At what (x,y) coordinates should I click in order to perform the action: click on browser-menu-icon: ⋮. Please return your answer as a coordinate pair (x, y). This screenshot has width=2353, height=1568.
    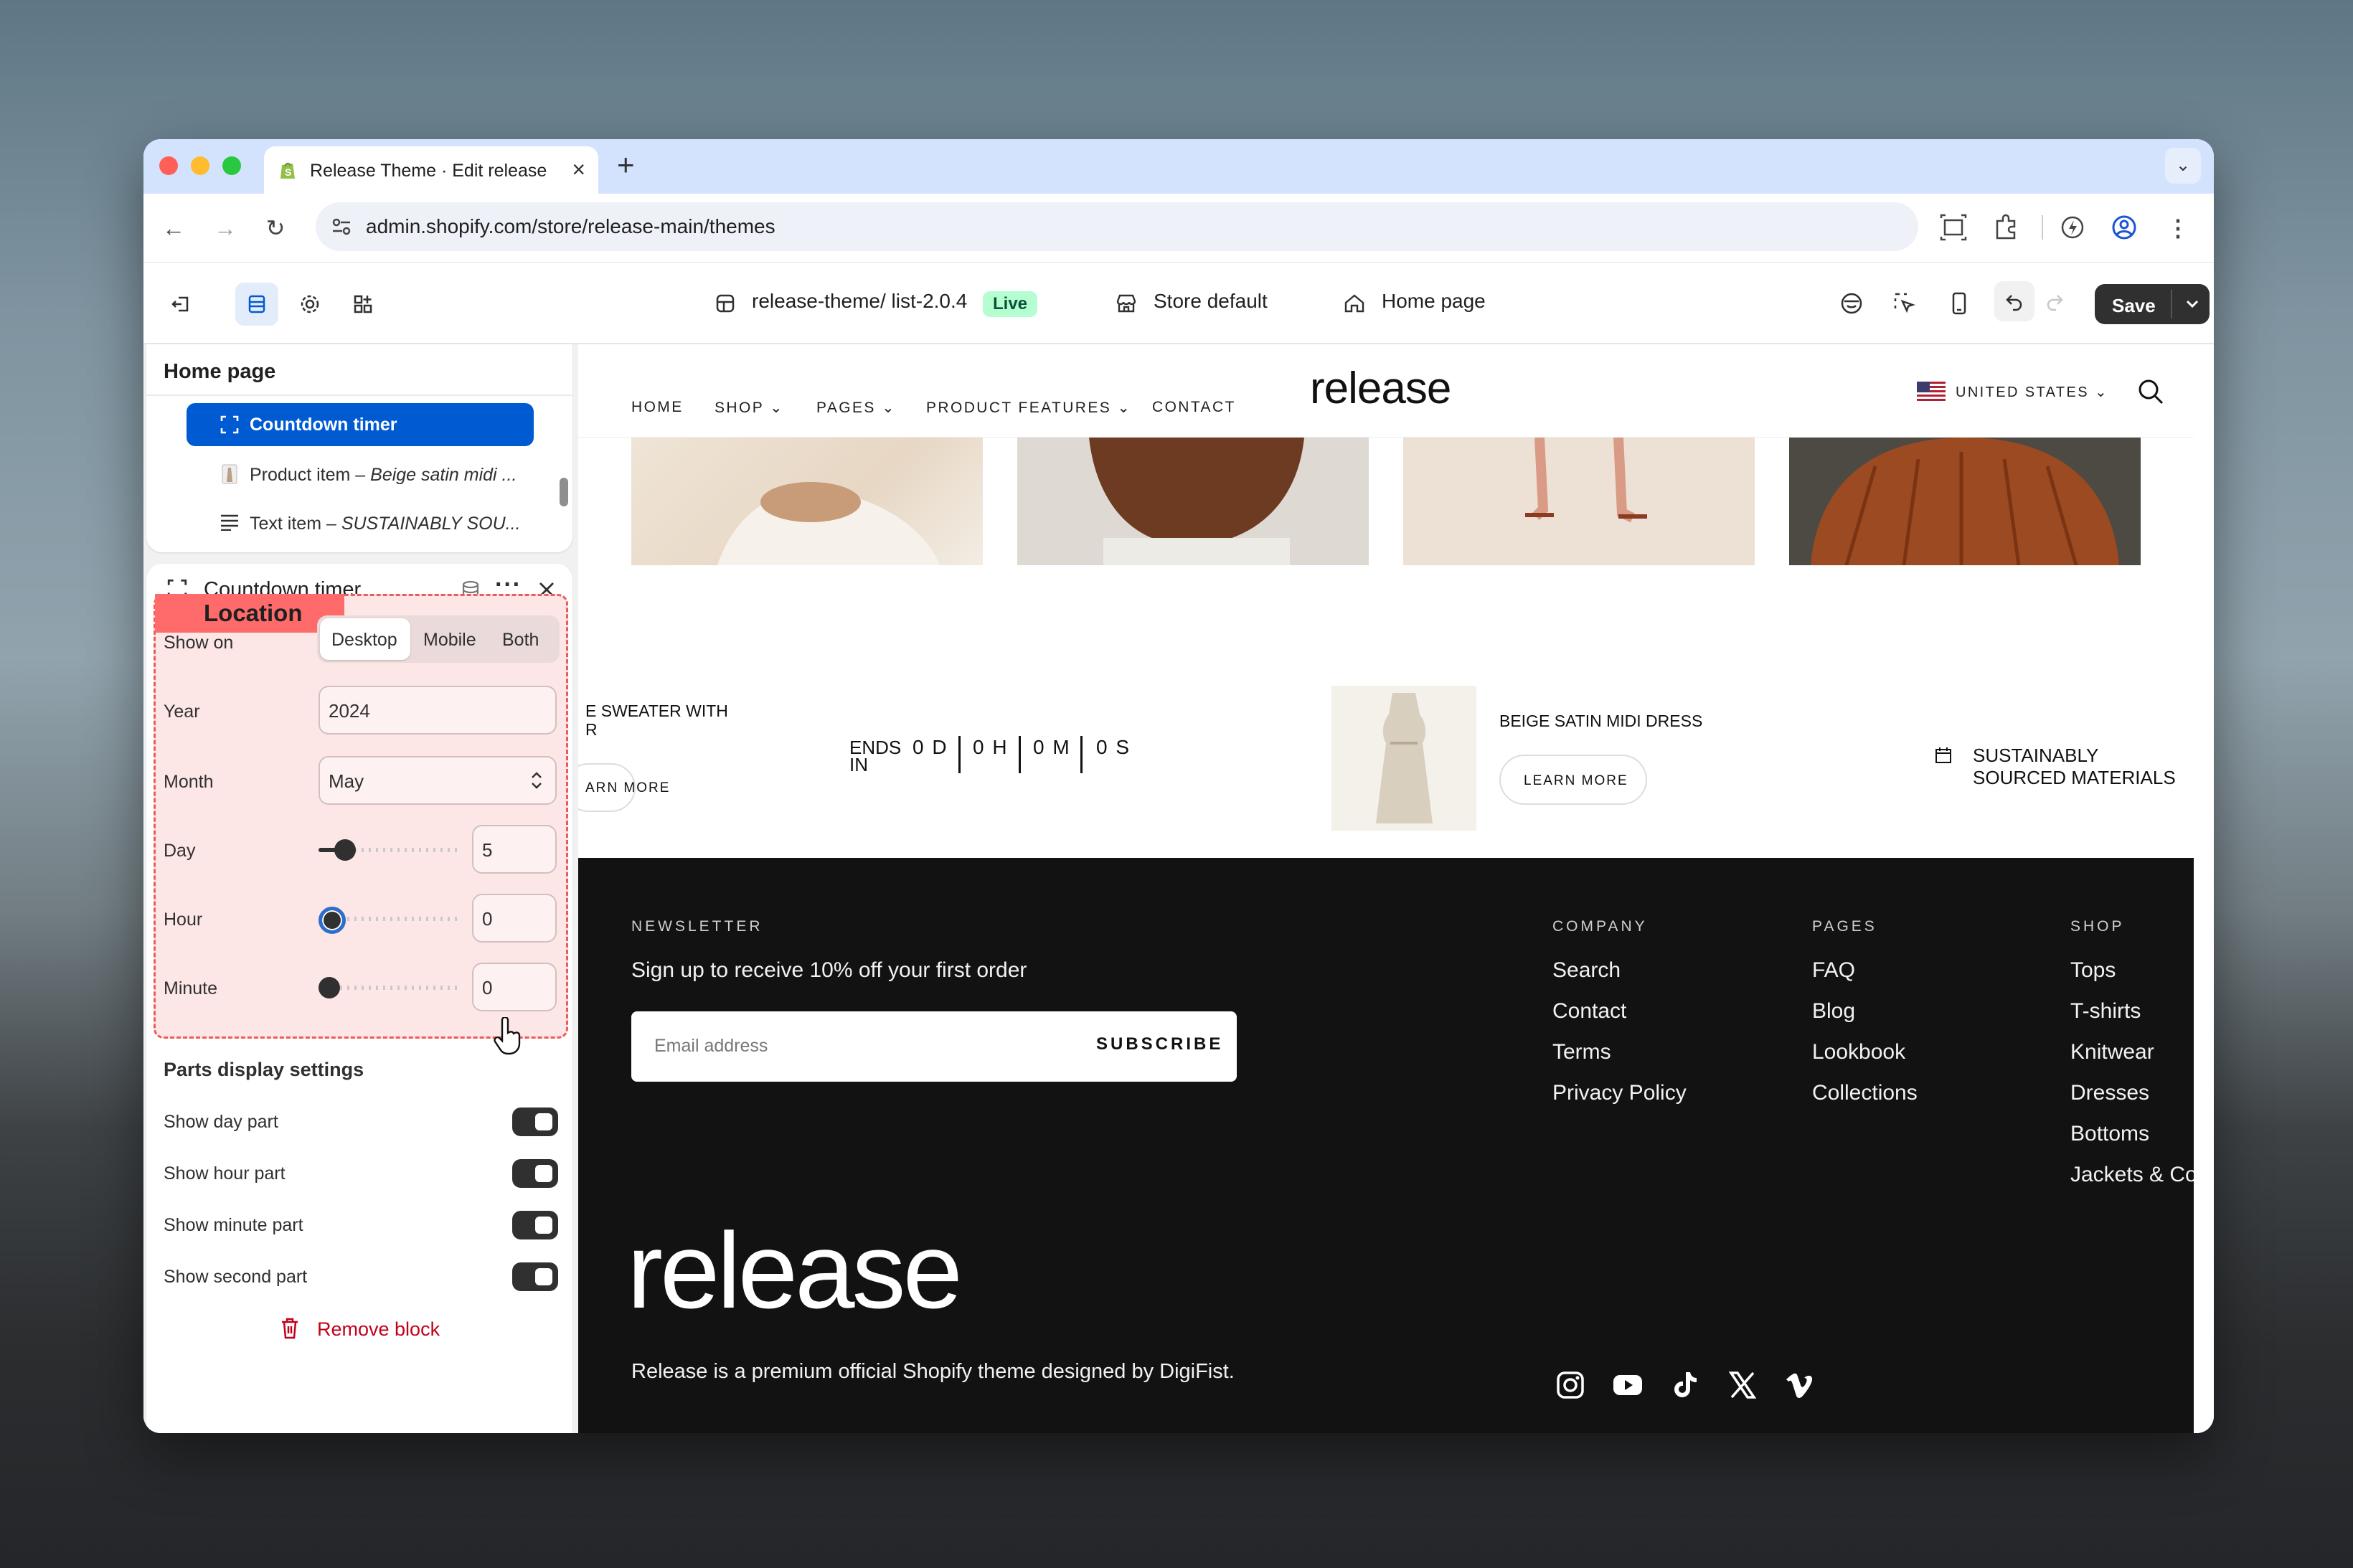
    Looking at the image, I should click on (2178, 228).